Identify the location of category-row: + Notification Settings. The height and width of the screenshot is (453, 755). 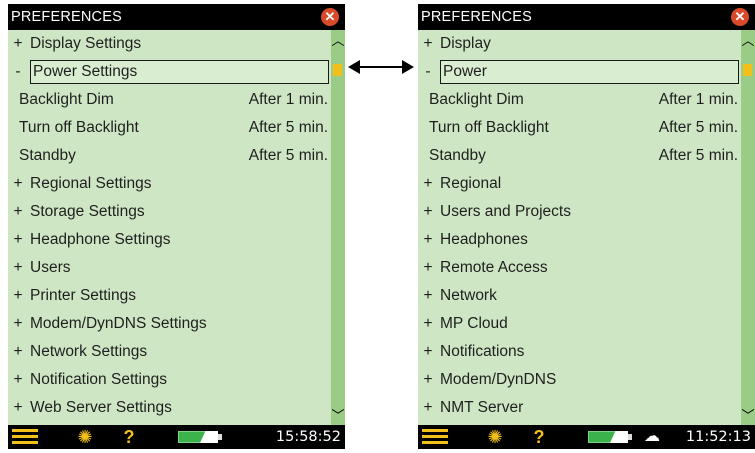
(169, 380).